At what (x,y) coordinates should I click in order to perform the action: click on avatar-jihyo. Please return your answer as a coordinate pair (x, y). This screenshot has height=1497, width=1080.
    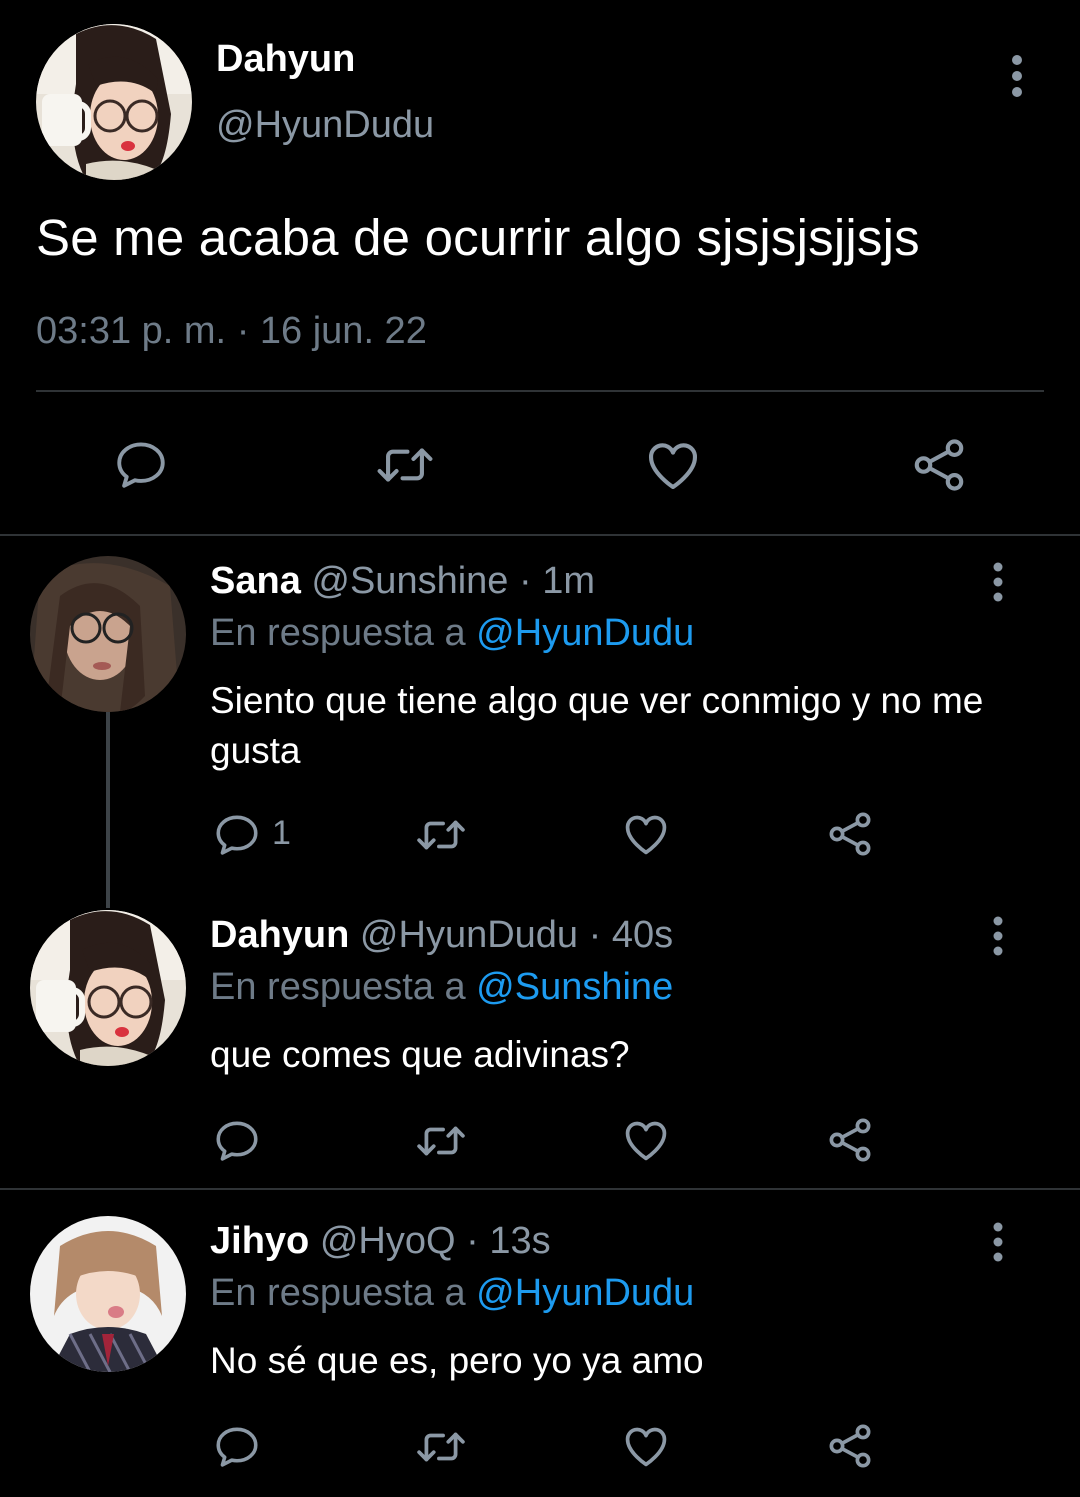
    Looking at the image, I should click on (108, 1294).